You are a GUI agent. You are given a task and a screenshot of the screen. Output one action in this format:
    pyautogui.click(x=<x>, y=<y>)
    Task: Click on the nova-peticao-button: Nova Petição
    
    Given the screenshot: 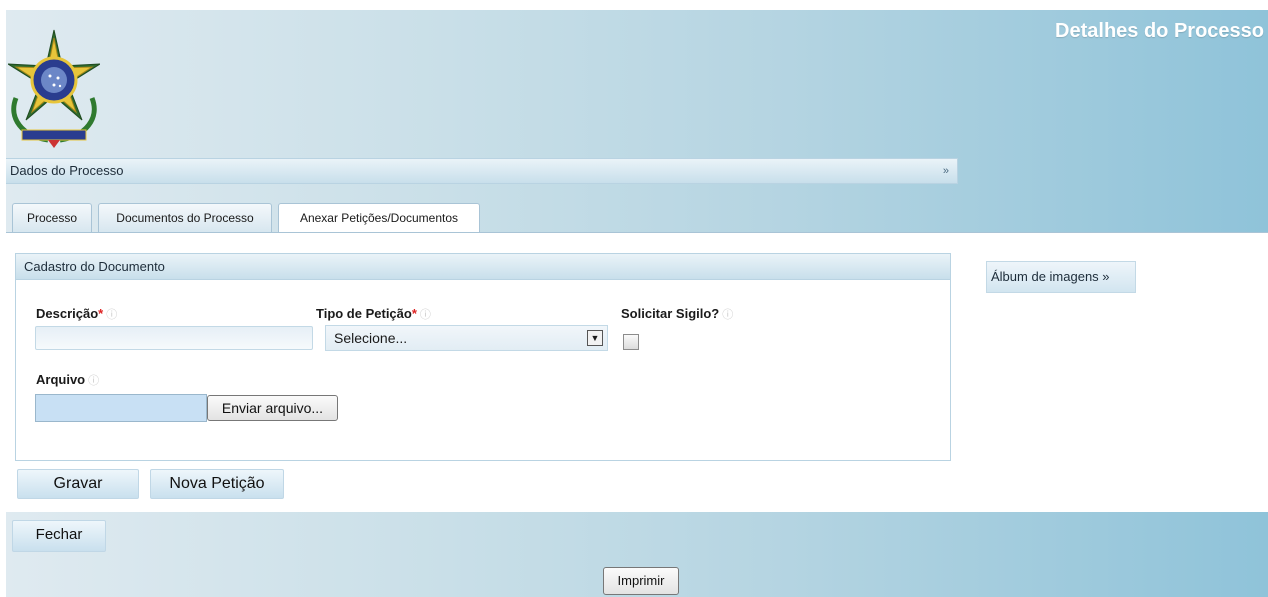 What is the action you would take?
    pyautogui.click(x=217, y=484)
    